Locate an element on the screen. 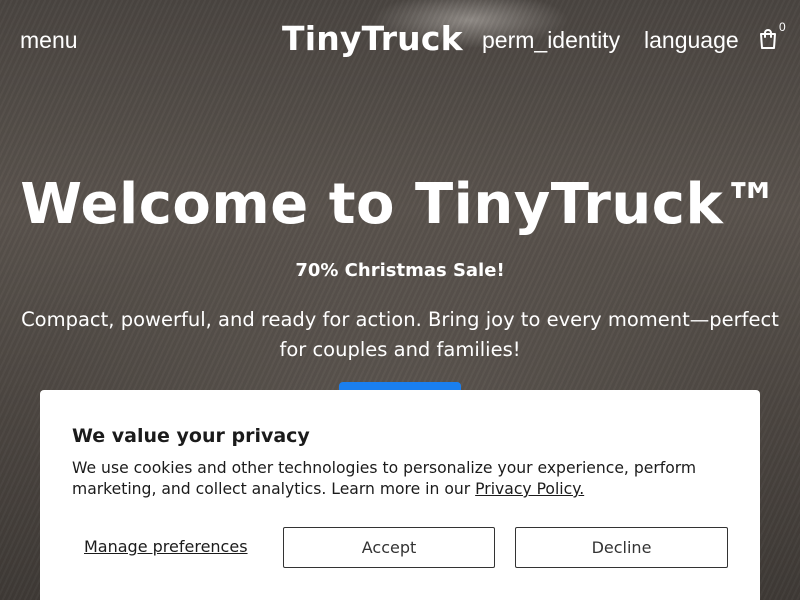  hero-sale-text: 70% Christmas Sale! is located at coordinates (400, 270).